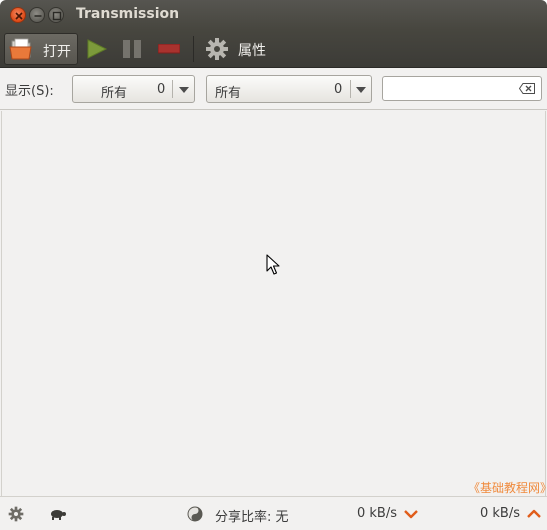 The width and height of the screenshot is (547, 530). I want to click on tracker-filter-combo: 所有 0, so click(289, 89).